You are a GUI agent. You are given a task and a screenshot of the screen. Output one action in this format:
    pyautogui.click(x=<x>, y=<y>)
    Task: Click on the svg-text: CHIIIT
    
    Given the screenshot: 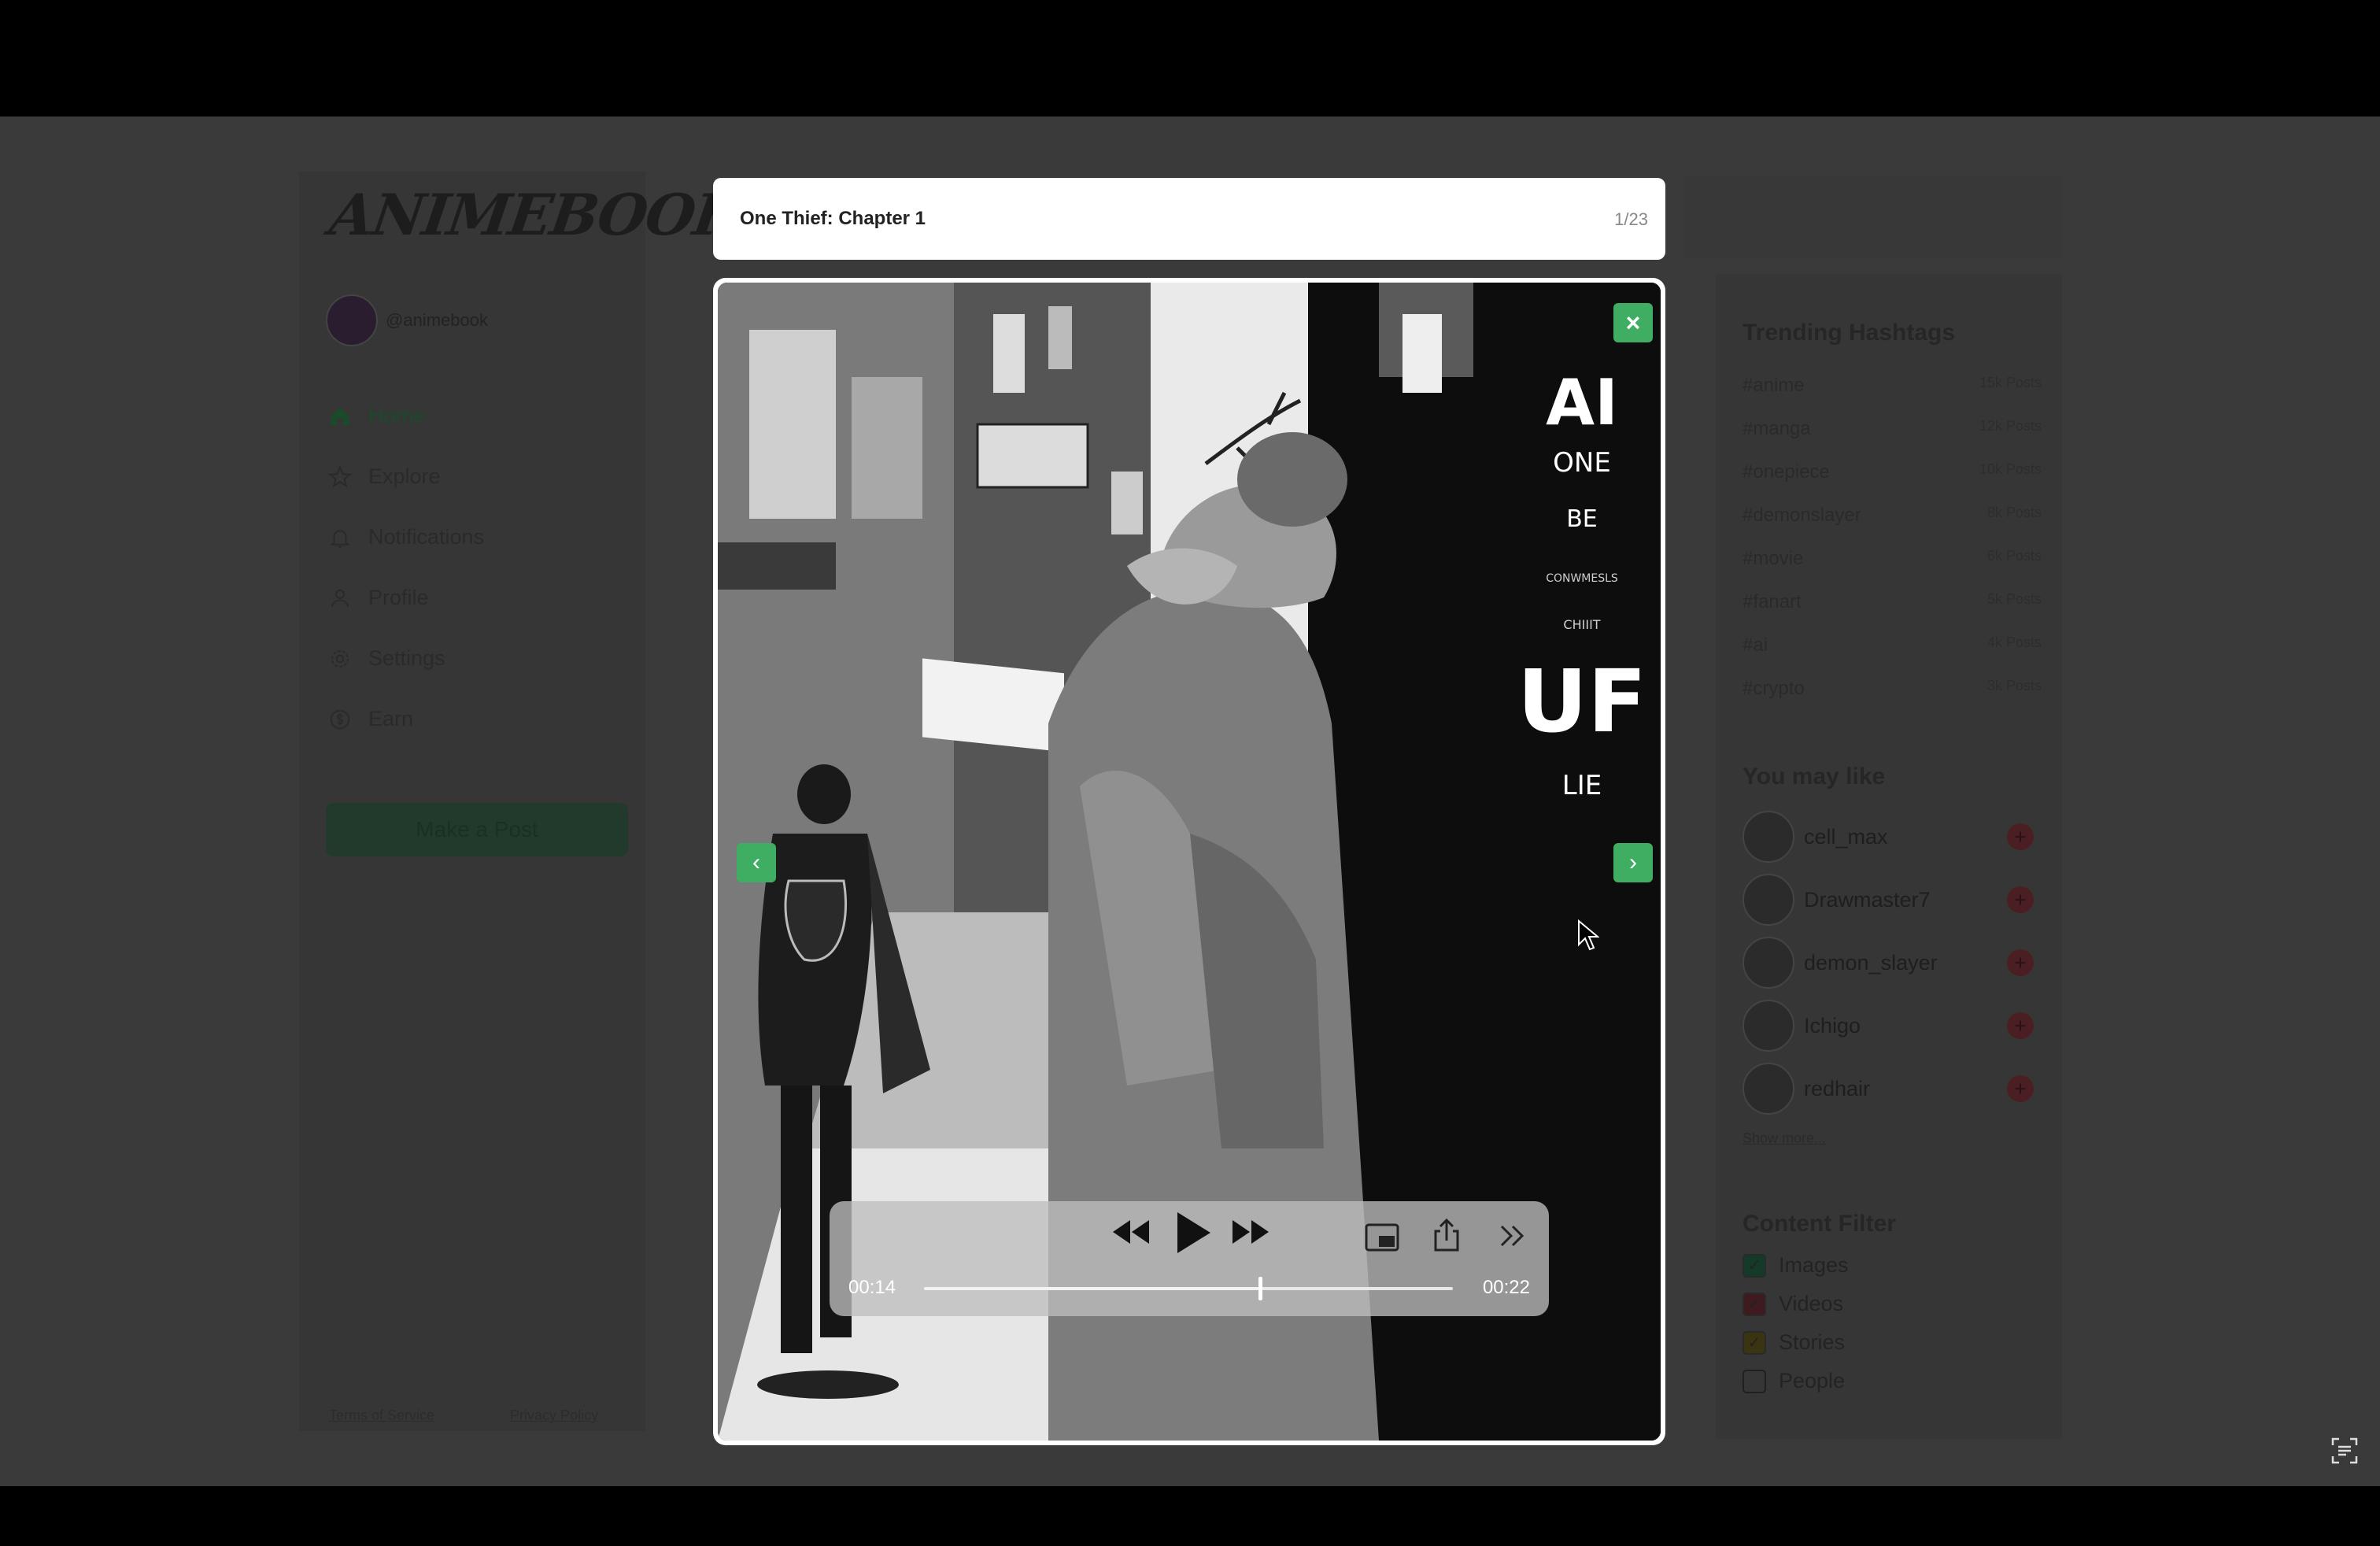 What is the action you would take?
    pyautogui.click(x=1581, y=625)
    